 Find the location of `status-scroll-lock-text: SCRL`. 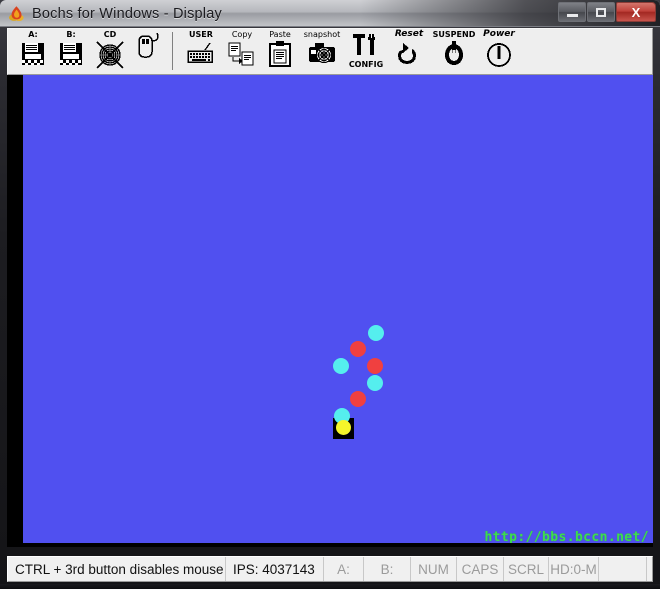

status-scroll-lock-text: SCRL is located at coordinates (526, 569).